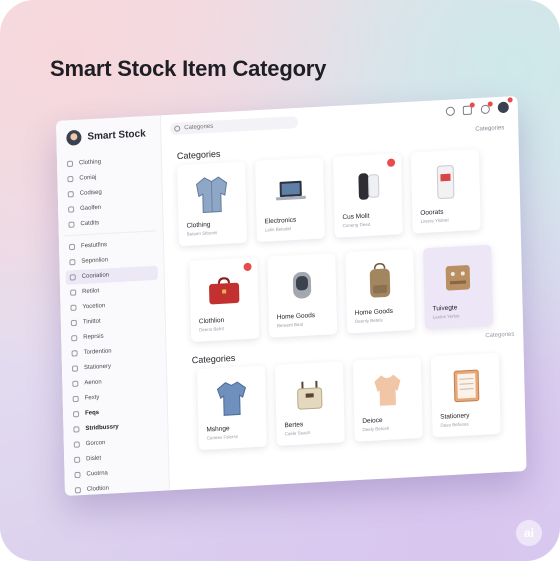 The width and height of the screenshot is (560, 561). Describe the element at coordinates (529, 533) in the screenshot. I see `watermark-badge: ai` at that location.